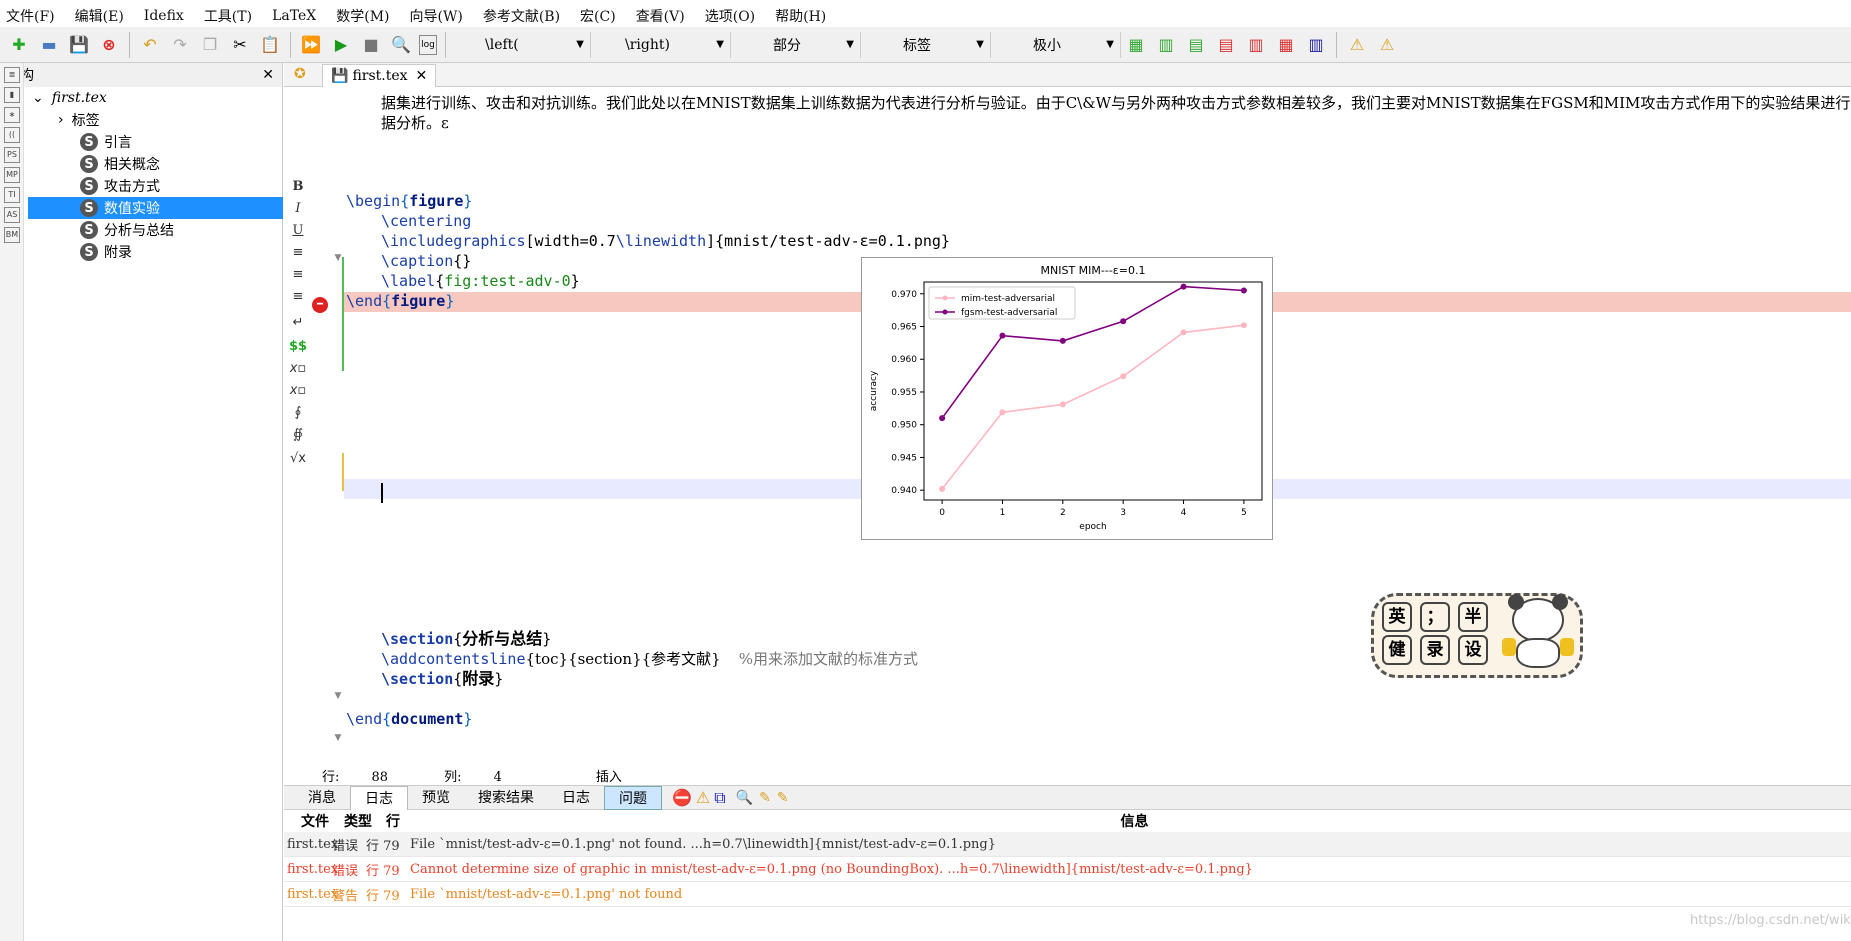  Describe the element at coordinates (270, 45) in the screenshot. I see `paste-icon: 📋` at that location.